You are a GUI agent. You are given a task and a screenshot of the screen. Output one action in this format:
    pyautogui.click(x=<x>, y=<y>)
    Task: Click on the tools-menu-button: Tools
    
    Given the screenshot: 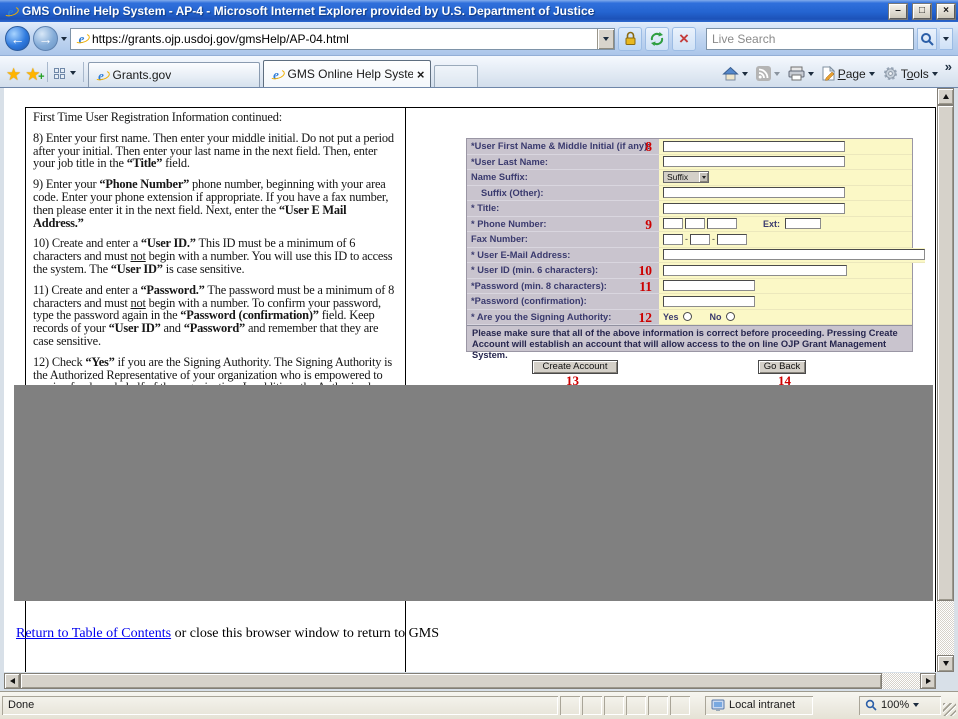 What is the action you would take?
    pyautogui.click(x=910, y=73)
    